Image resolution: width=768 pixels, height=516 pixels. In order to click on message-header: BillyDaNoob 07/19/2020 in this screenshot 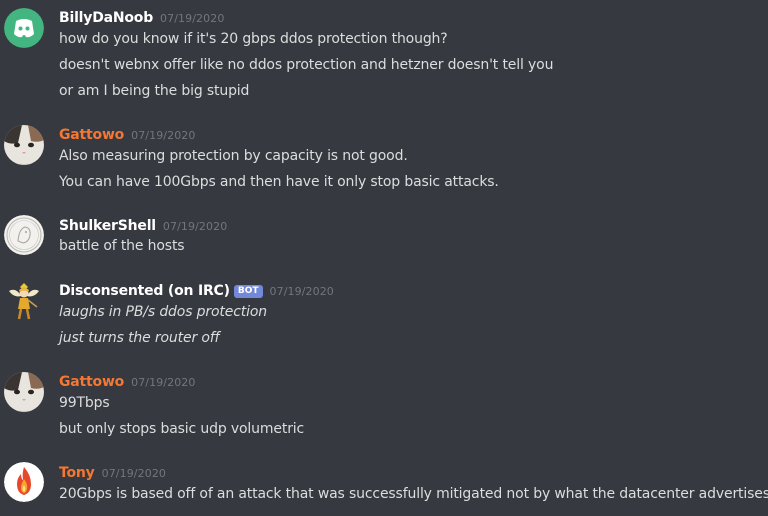, I will do `click(141, 17)`.